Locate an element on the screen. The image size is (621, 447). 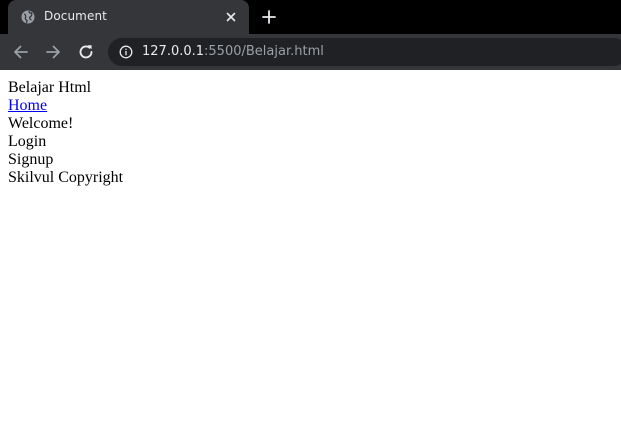
browser-toolbar: 127.0.0.1:5500/Belajar.html is located at coordinates (310, 52).